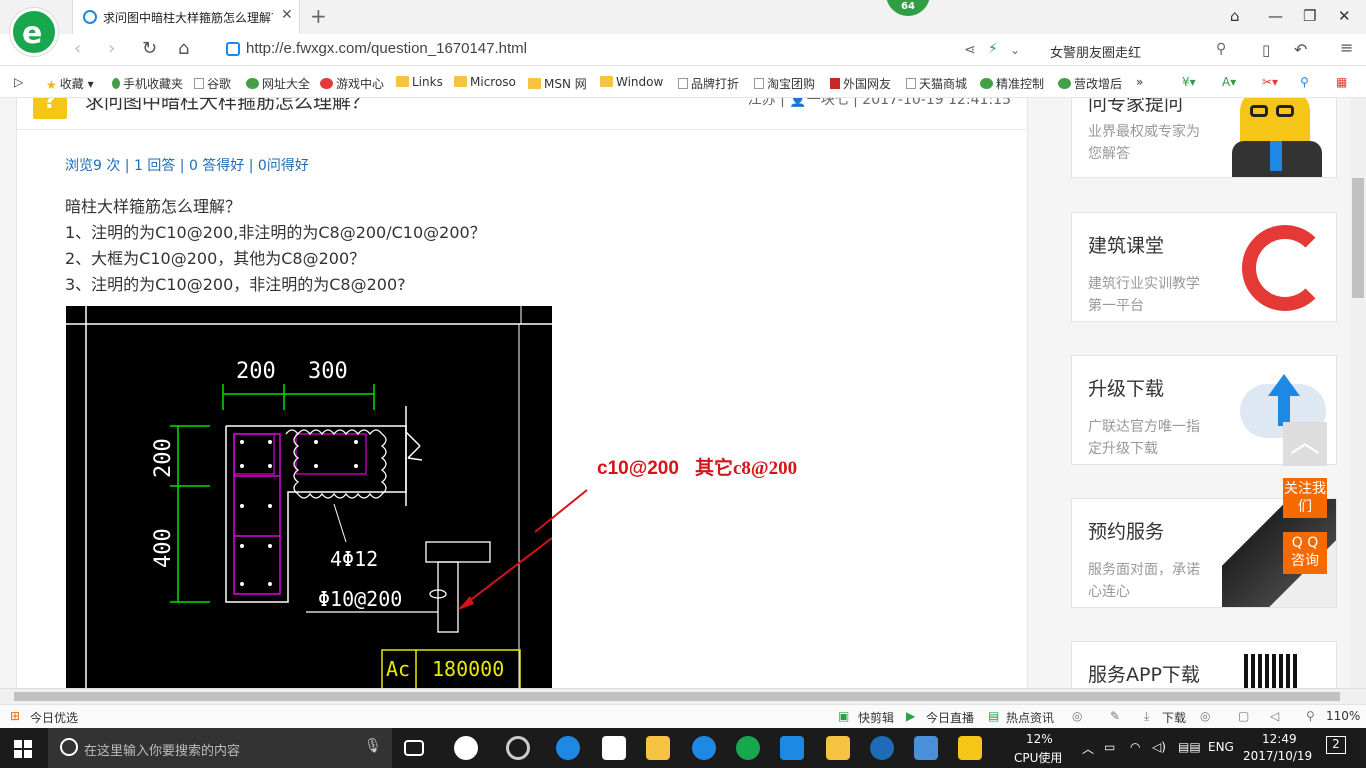 The width and height of the screenshot is (1366, 768). I want to click on question-stats: 浏览9 次 | 1 回答 | 0 答得好 | 0问得好, so click(187, 165).